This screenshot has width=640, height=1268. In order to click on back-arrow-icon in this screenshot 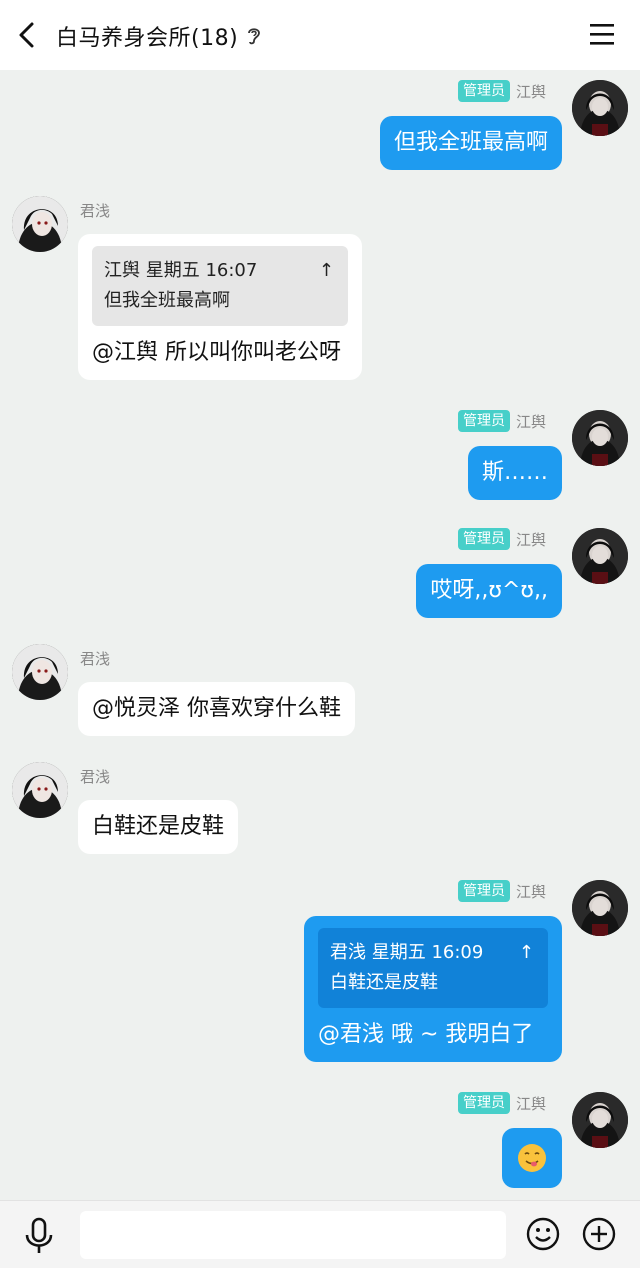, I will do `click(28, 35)`.